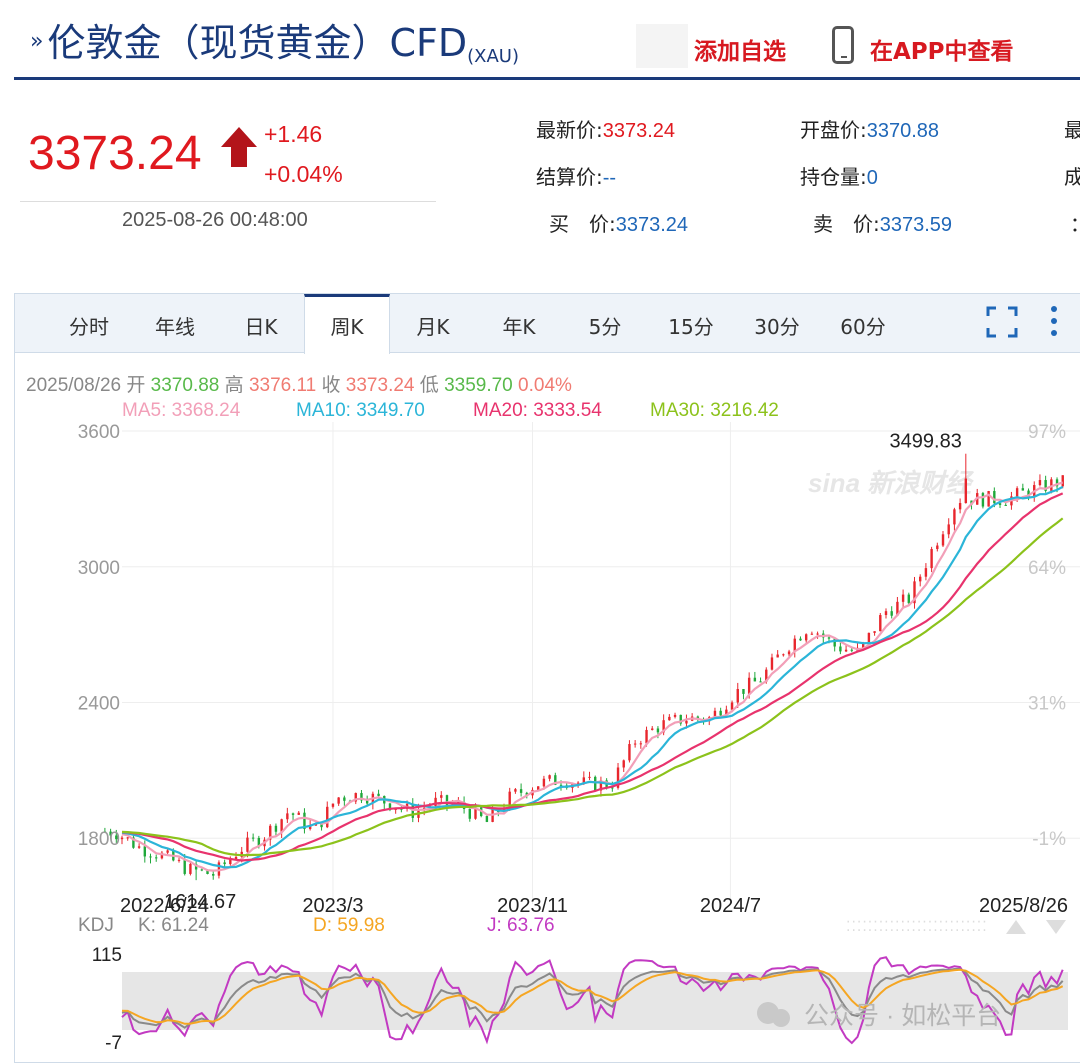 The image size is (1080, 1063). Describe the element at coordinates (926, 442) in the screenshot. I see `high-annotation: 3499.83` at that location.